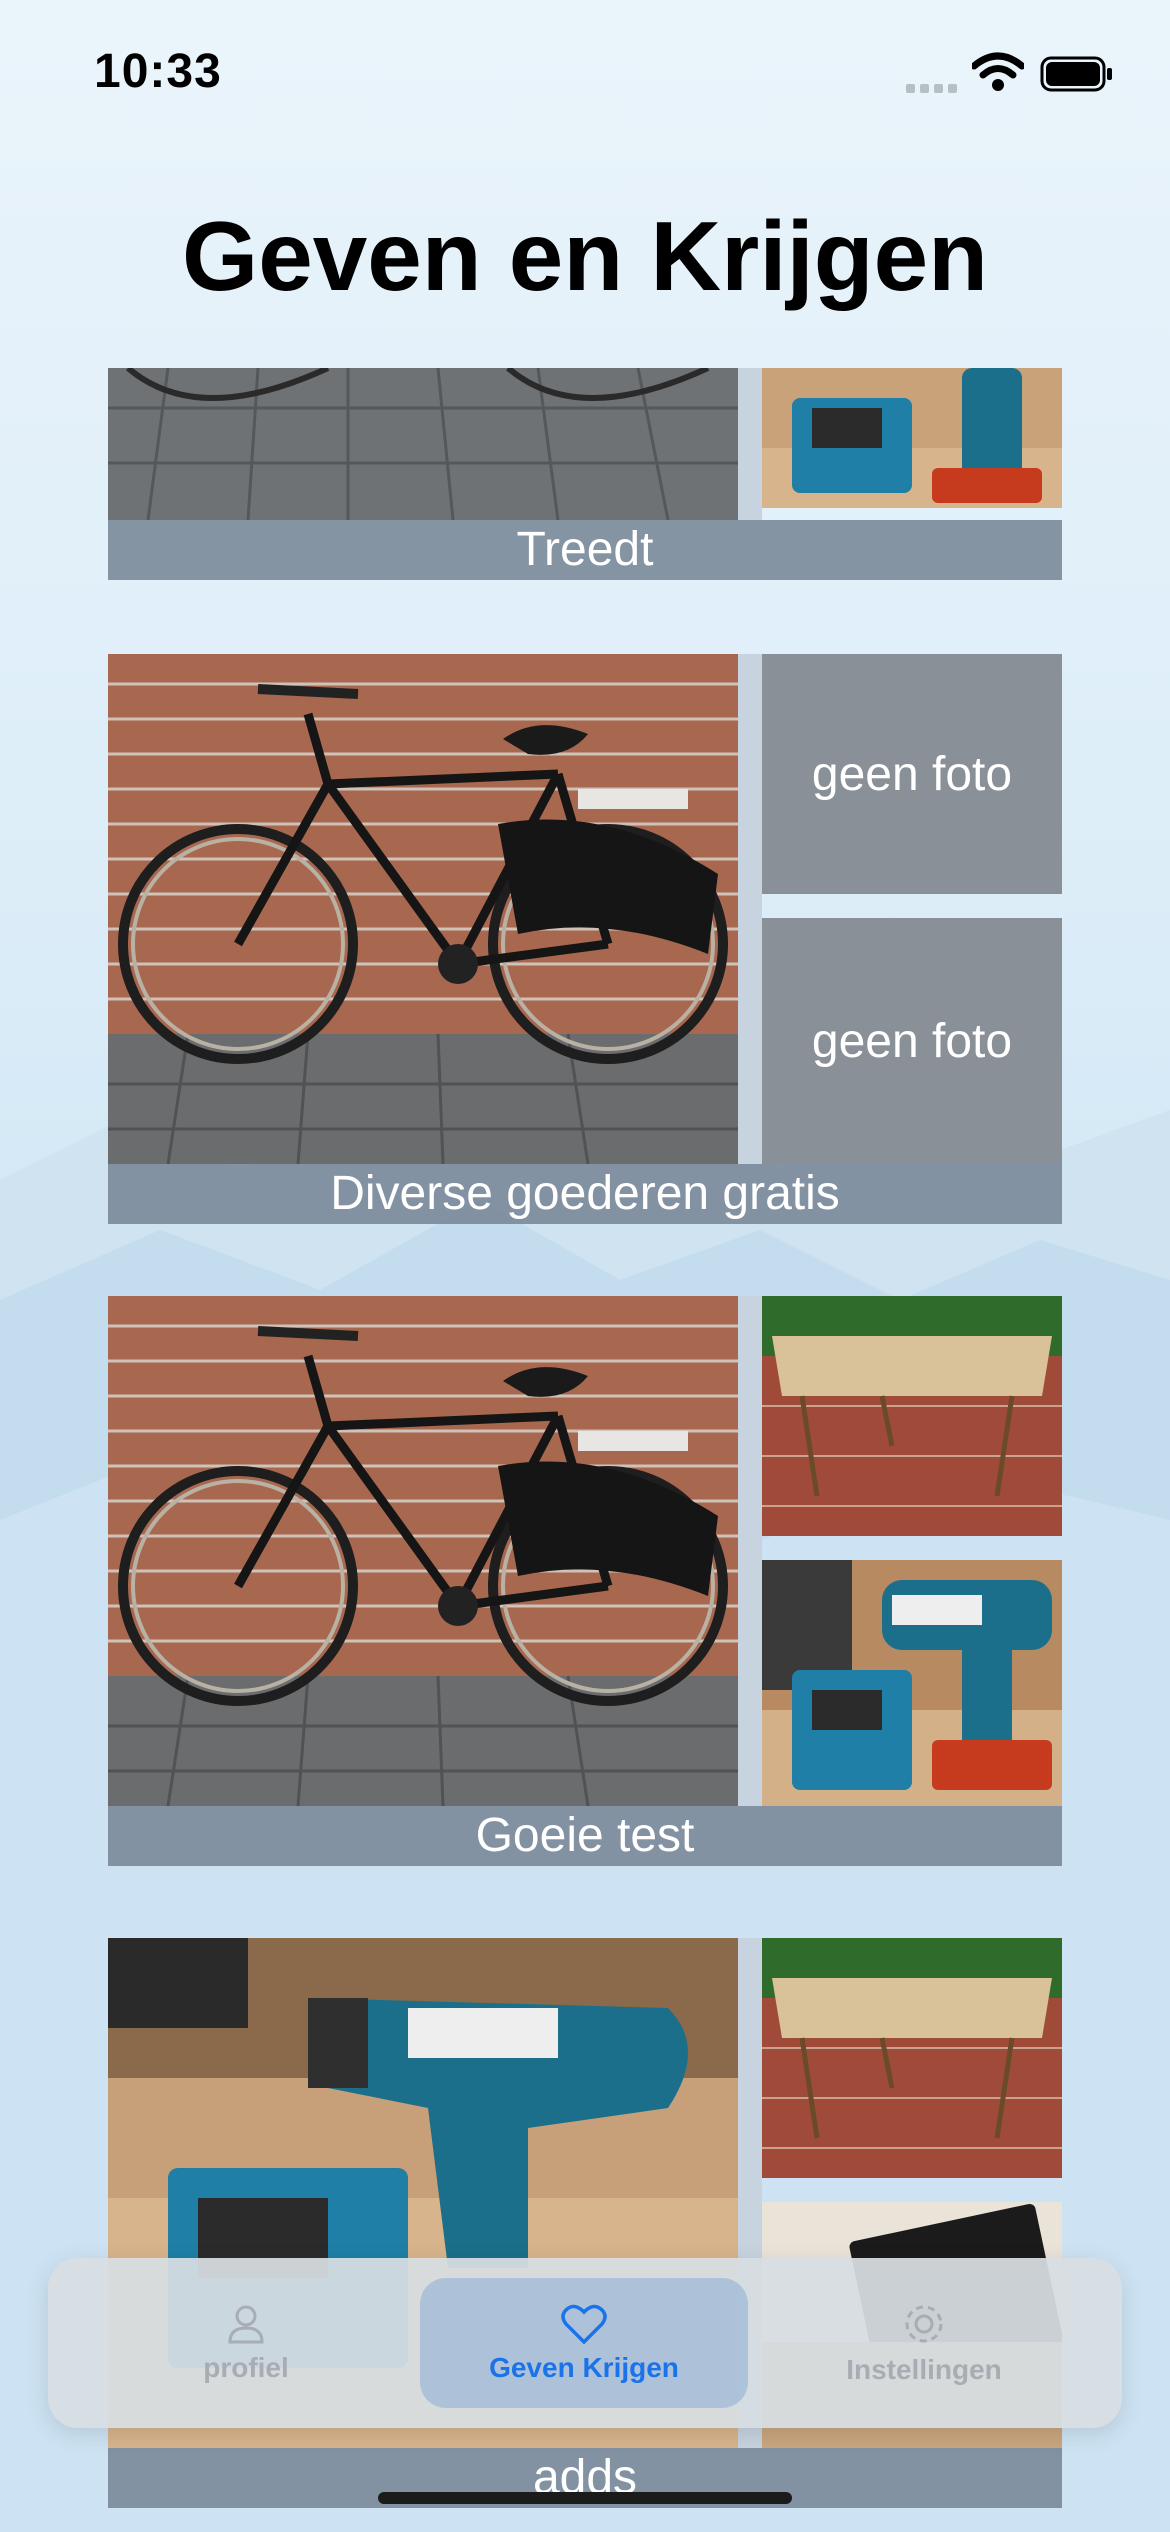  I want to click on tab-label: profiel, so click(246, 2367).